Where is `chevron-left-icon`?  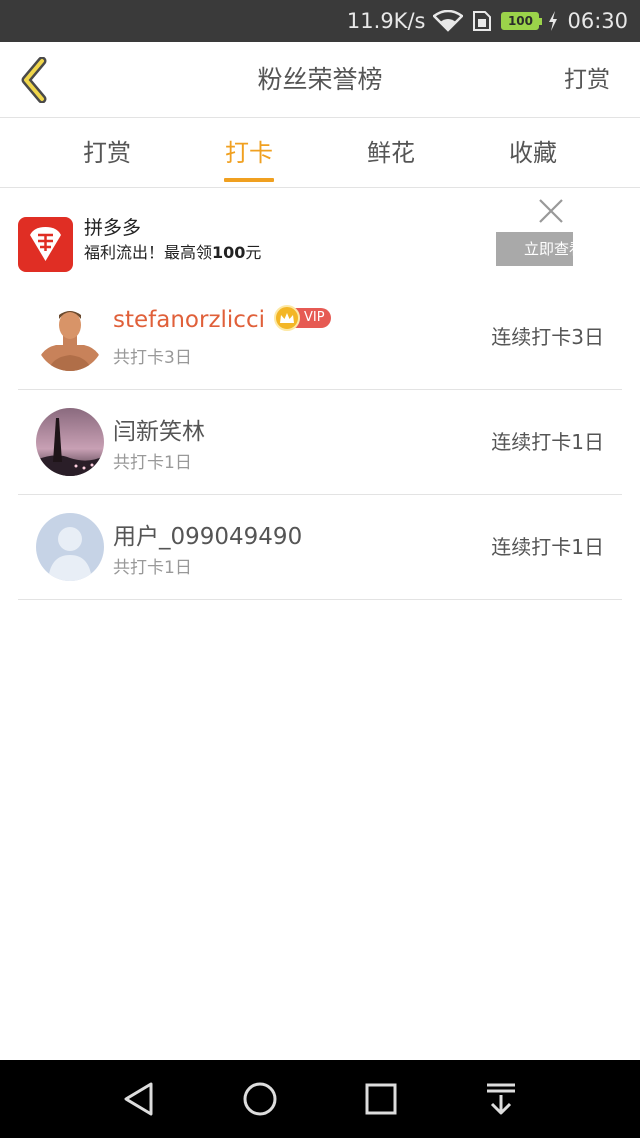
chevron-left-icon is located at coordinates (34, 80).